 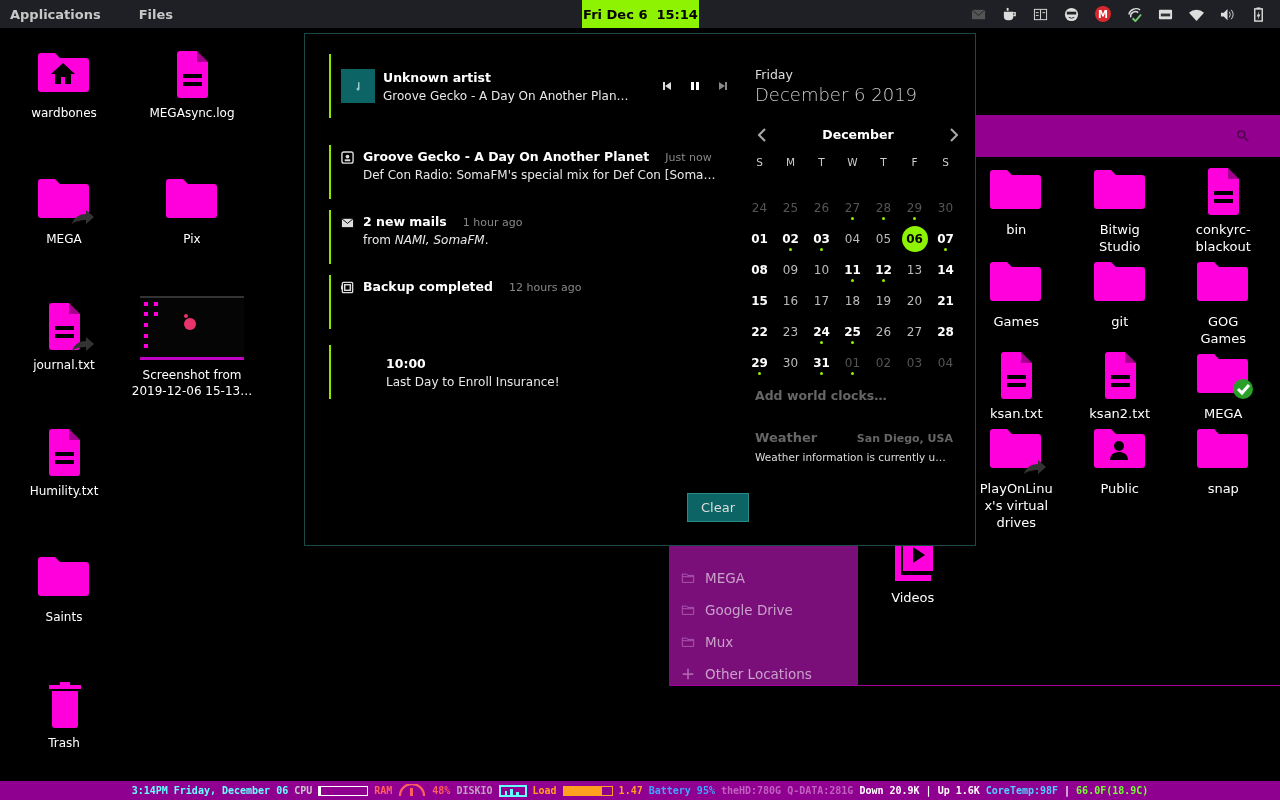 What do you see at coordinates (529, 372) in the screenshot?
I see `notification: 10:00 Last Day to Enroll Insurance!` at bounding box center [529, 372].